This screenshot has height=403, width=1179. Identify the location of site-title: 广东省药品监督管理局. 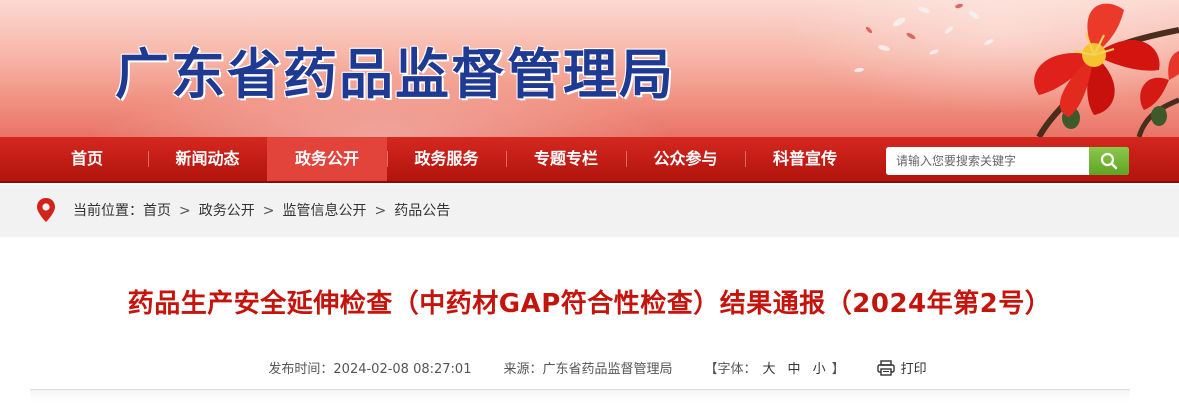
(395, 74).